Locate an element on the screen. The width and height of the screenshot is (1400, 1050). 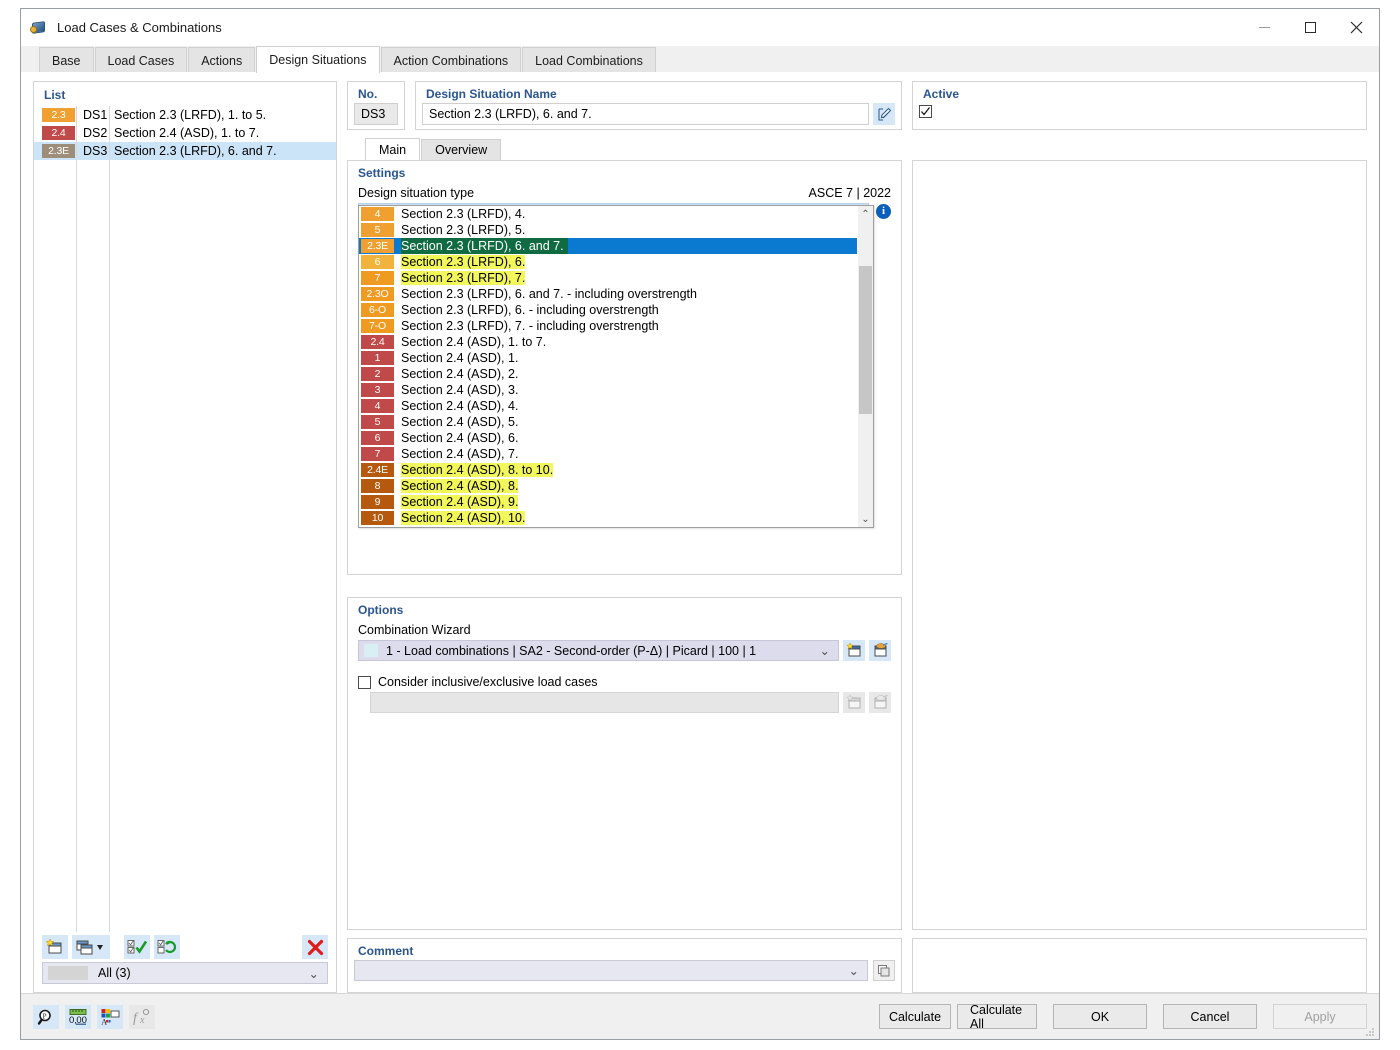
find-button: P is located at coordinates (46, 1016).